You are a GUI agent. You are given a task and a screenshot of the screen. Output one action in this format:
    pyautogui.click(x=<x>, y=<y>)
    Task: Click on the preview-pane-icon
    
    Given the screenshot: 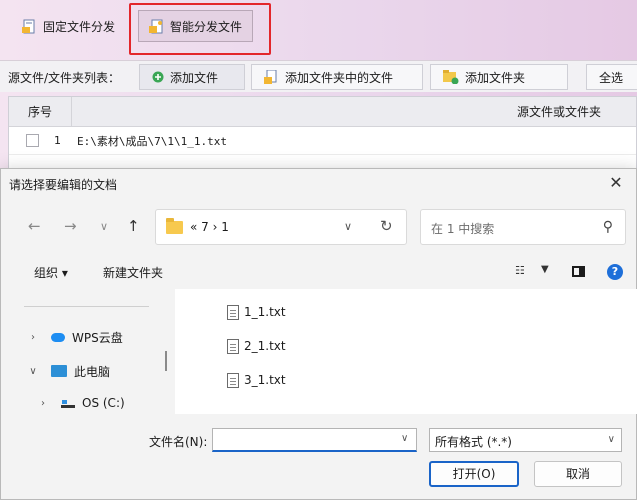 What is the action you would take?
    pyautogui.click(x=578, y=271)
    